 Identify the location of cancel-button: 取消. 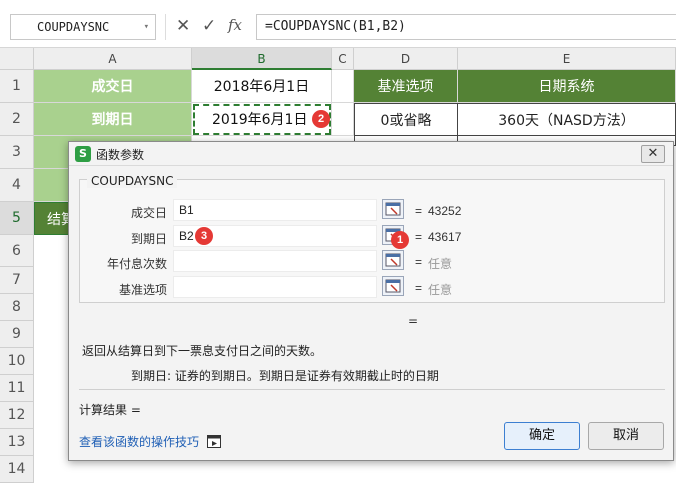
(626, 436).